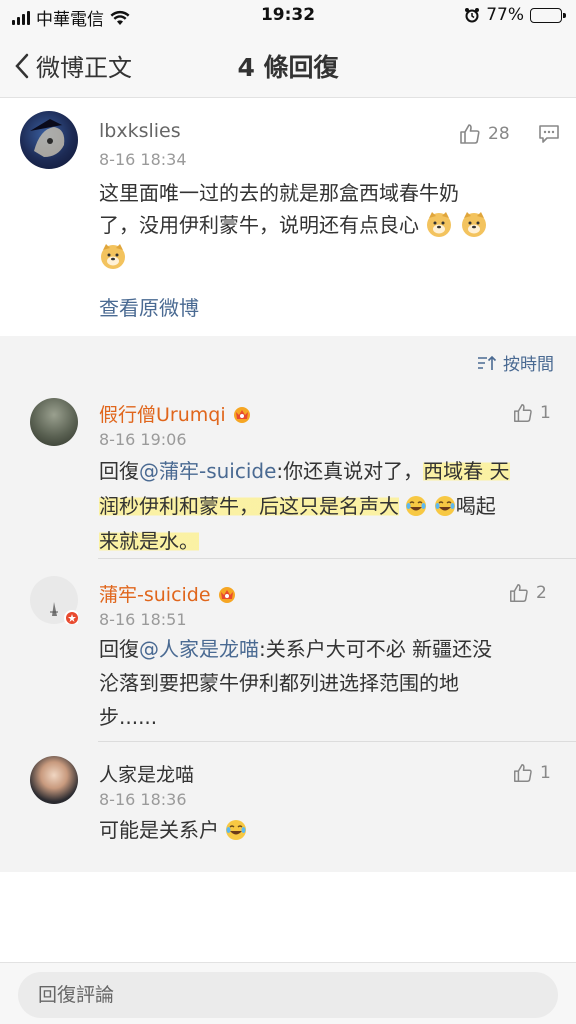  Describe the element at coordinates (143, 619) in the screenshot. I see `reply-time: 8-16 18:51` at that location.